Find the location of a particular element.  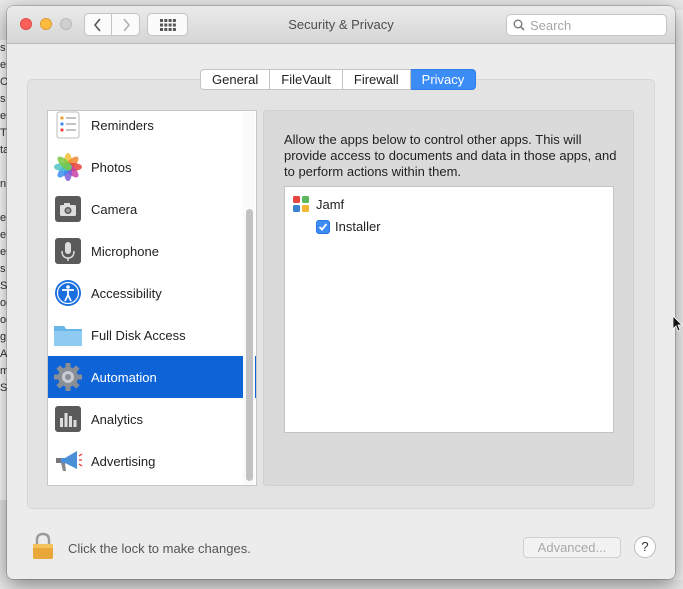

sidebar-item-accessibility: Accessibility is located at coordinates (152, 293).